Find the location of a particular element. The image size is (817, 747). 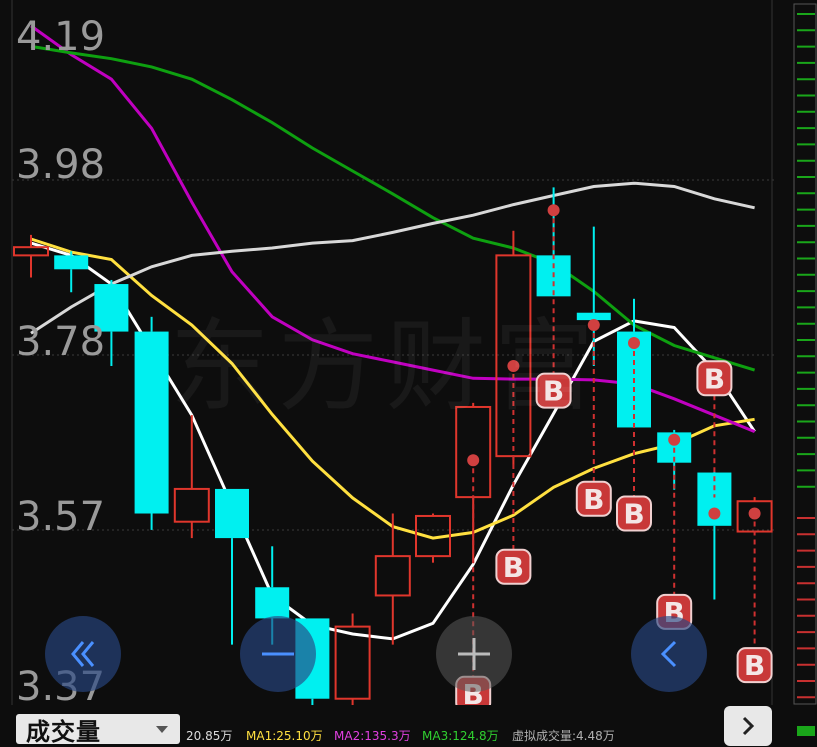

price-label: 3.78 is located at coordinates (61, 342).